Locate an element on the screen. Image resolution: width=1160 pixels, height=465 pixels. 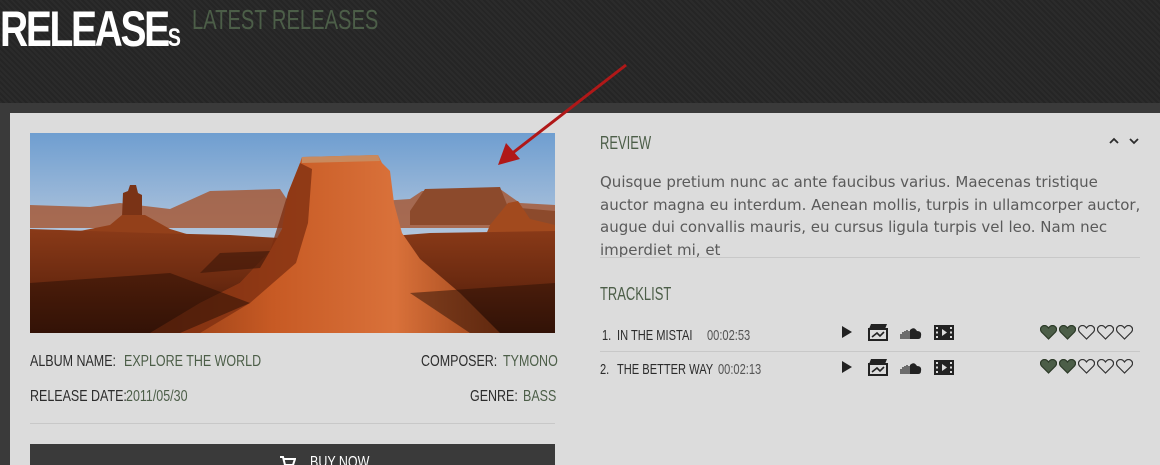
page-title-main: RELEASE is located at coordinates (85, 29).